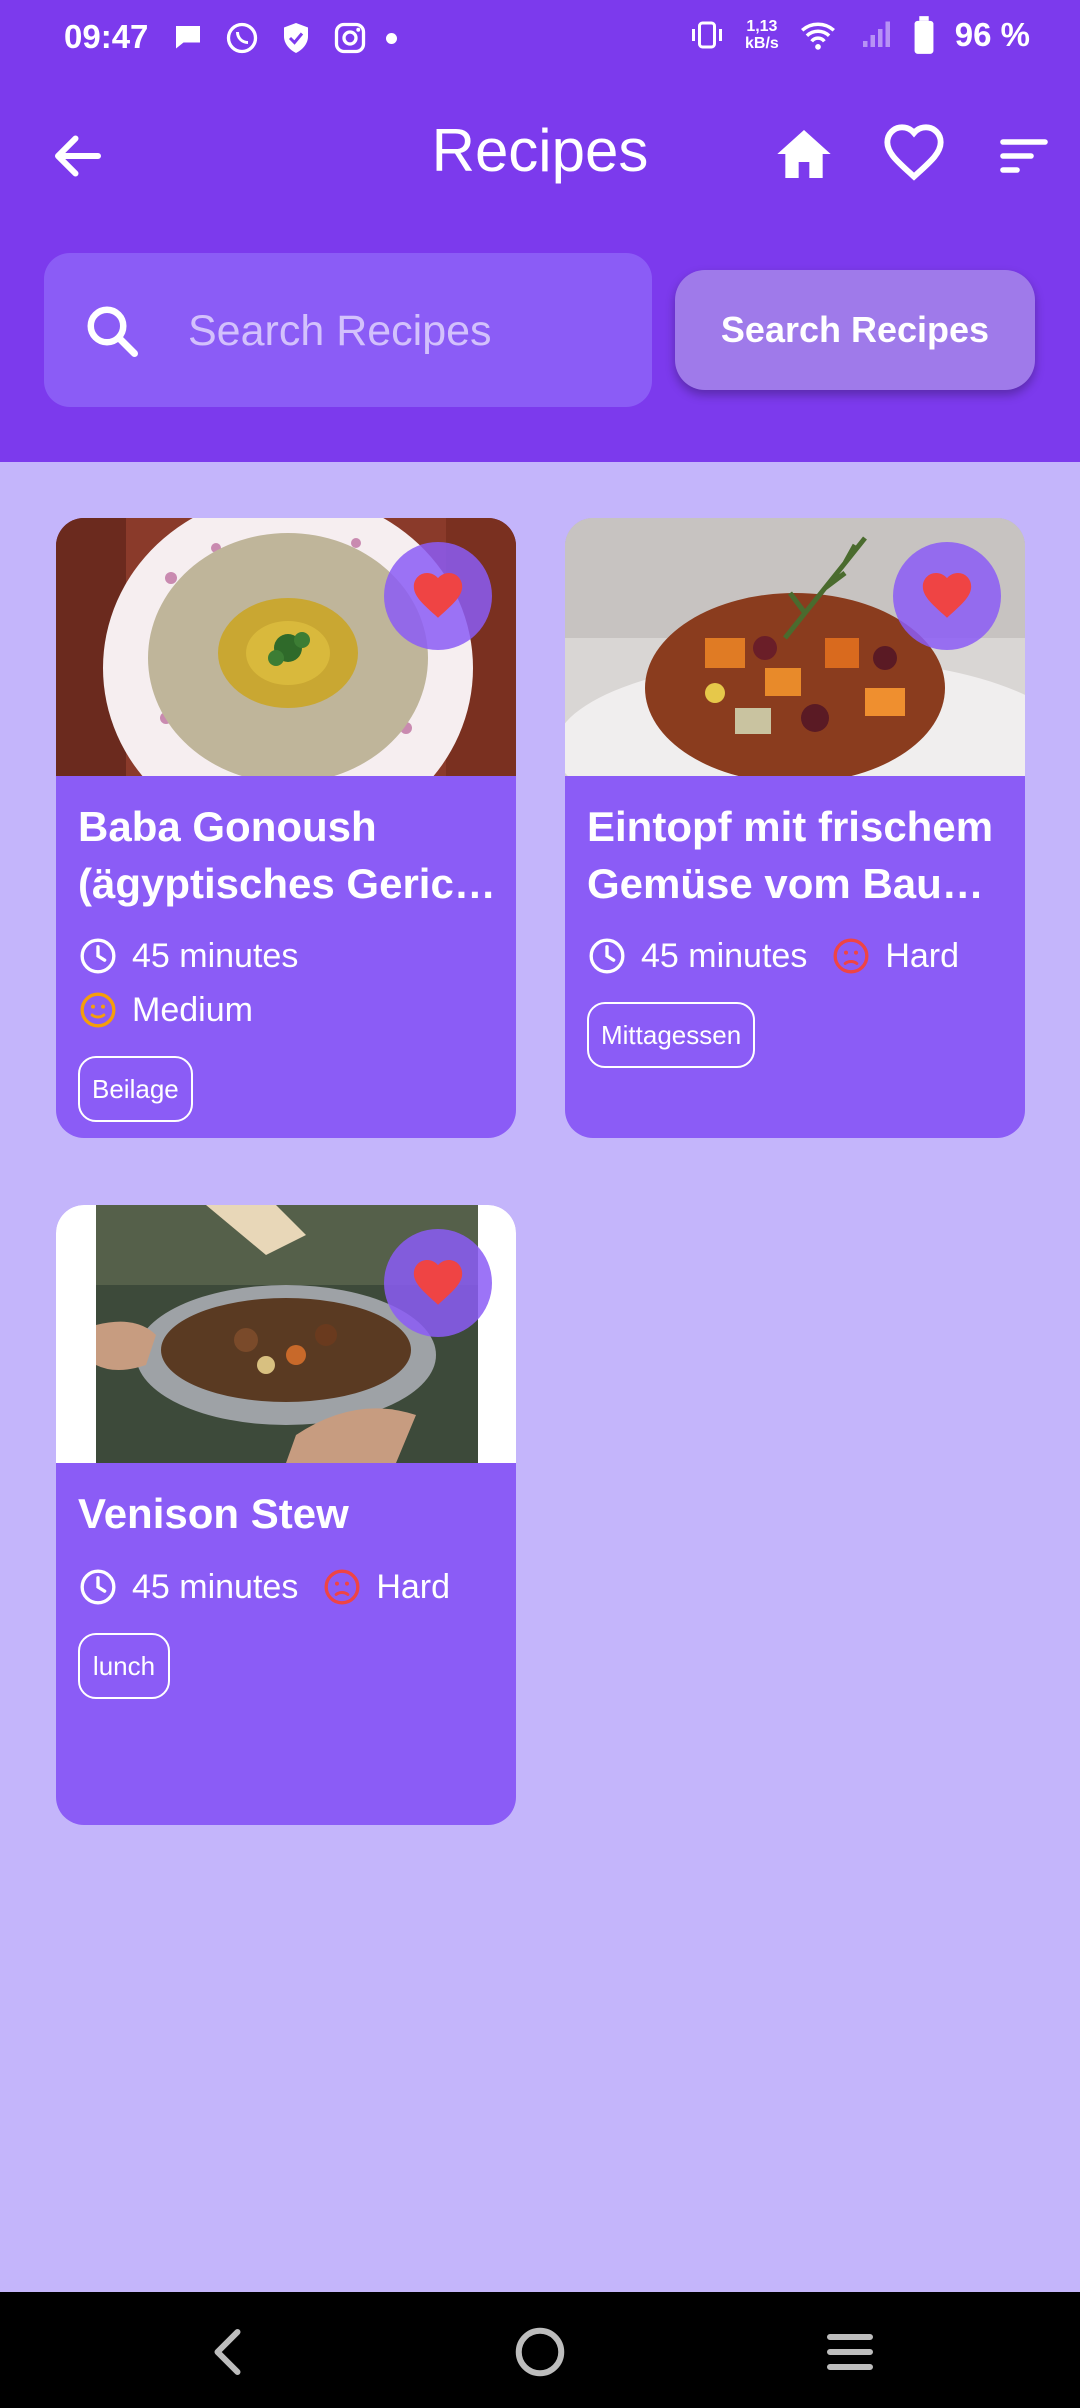  I want to click on nav-back-icon, so click(230, 2352).